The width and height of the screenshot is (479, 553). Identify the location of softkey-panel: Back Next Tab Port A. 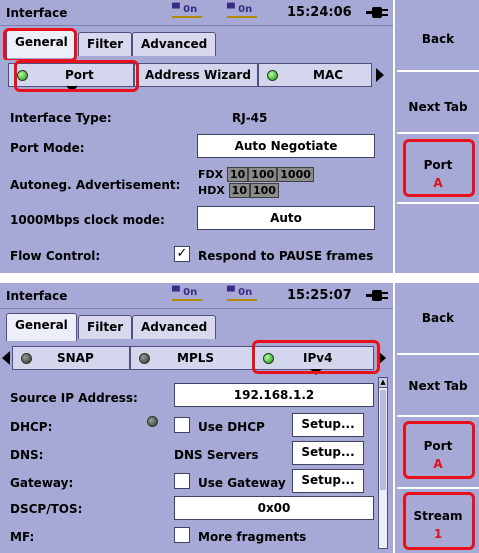
(436, 136).